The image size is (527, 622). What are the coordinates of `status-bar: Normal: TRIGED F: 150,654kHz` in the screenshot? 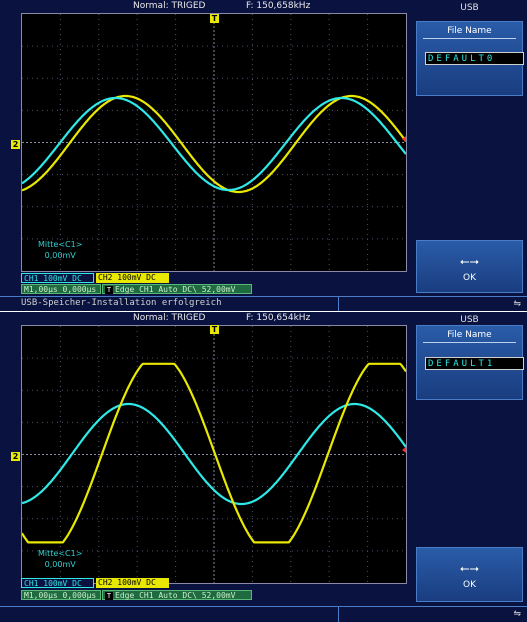 It's located at (205, 318).